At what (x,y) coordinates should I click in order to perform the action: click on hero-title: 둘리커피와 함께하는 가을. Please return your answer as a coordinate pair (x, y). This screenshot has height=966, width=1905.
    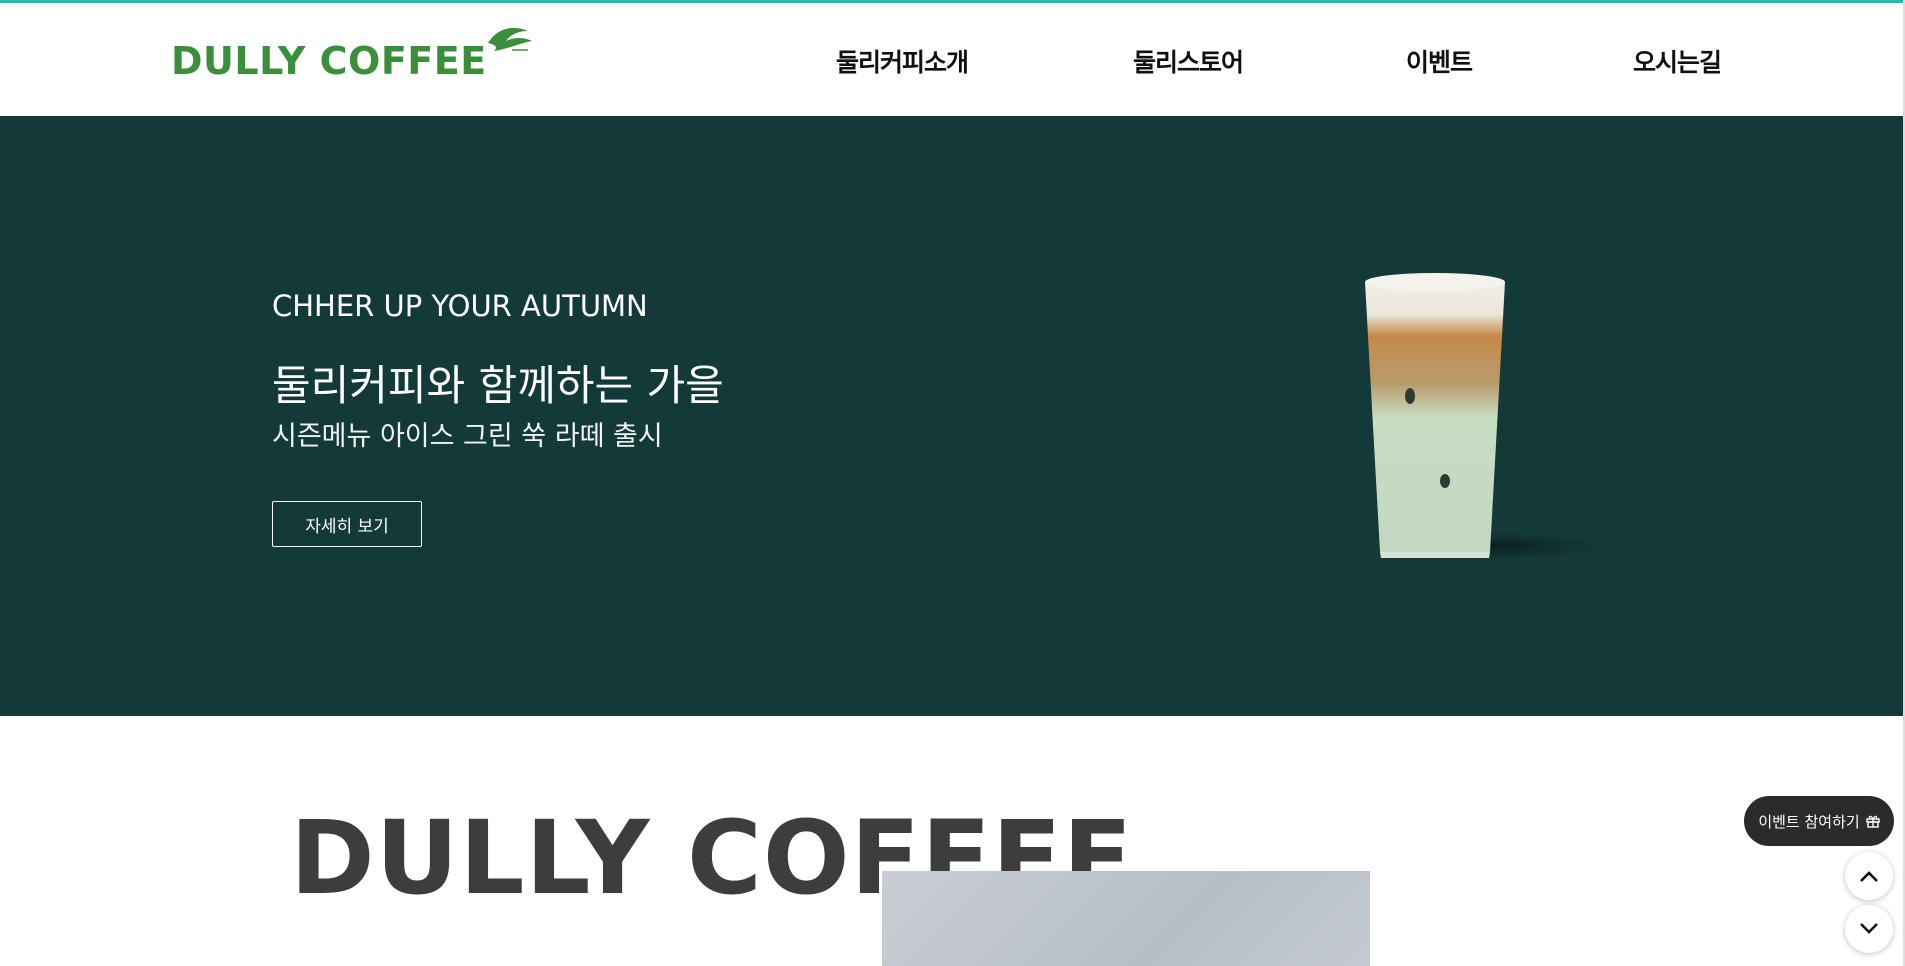
    Looking at the image, I should click on (498, 385).